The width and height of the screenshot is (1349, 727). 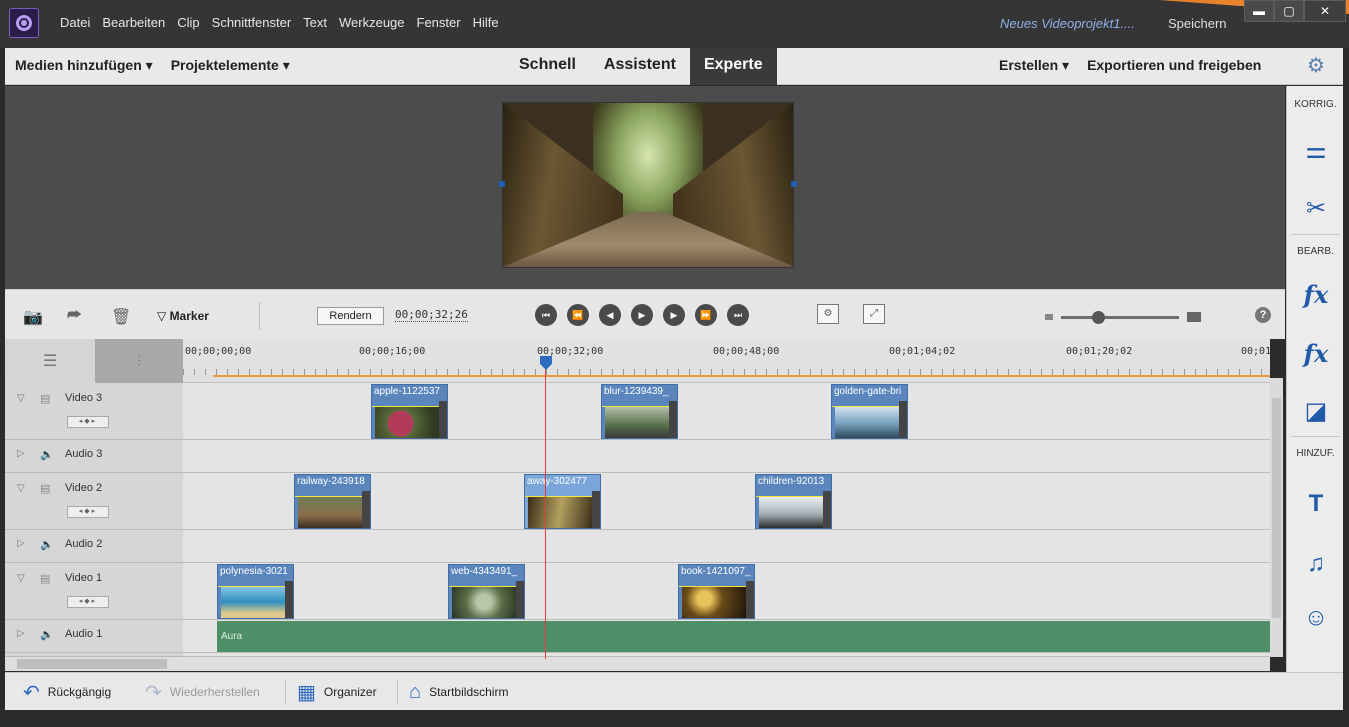 I want to click on effects-icon: fx, so click(x=1316, y=353).